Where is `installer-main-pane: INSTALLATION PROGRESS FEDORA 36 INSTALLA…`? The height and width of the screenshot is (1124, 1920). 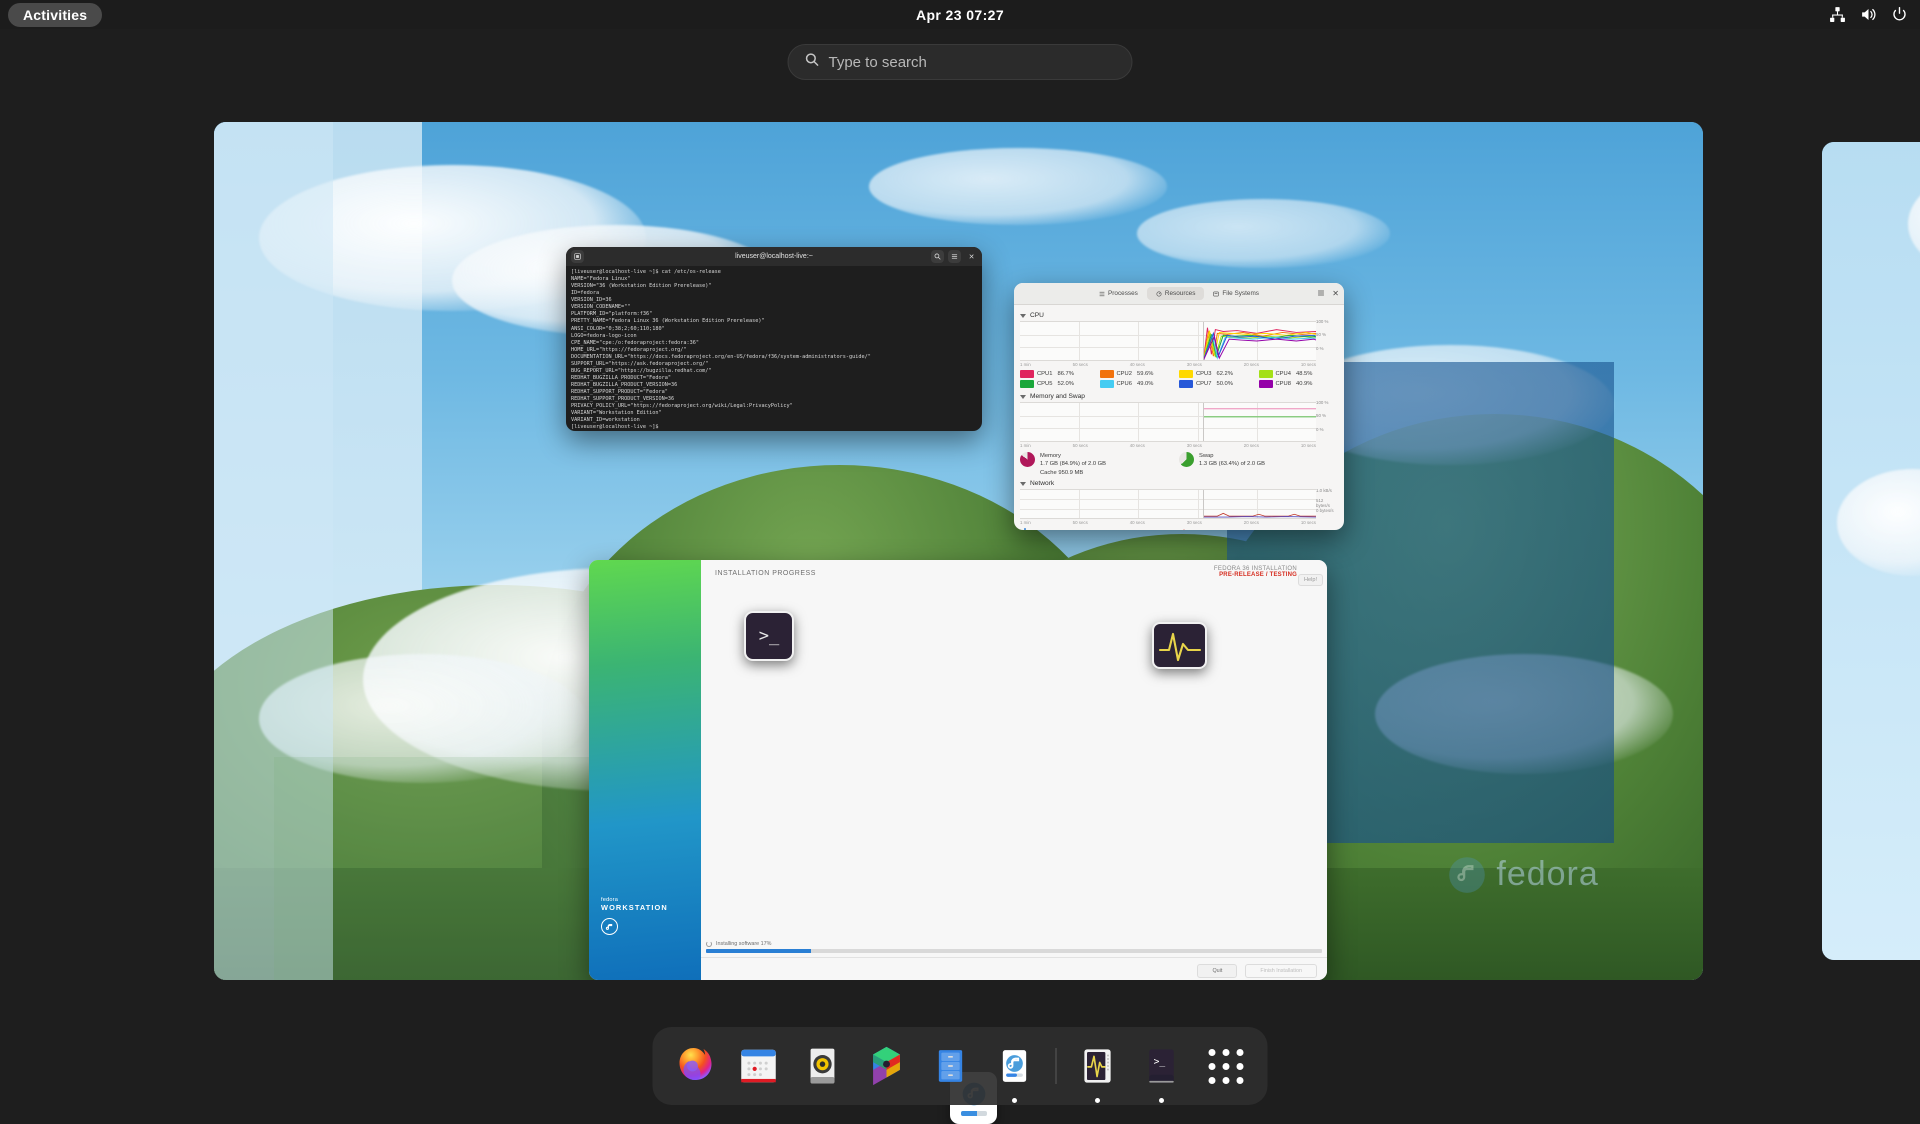 installer-main-pane: INSTALLATION PROGRESS FEDORA 36 INSTALLA… is located at coordinates (1014, 770).